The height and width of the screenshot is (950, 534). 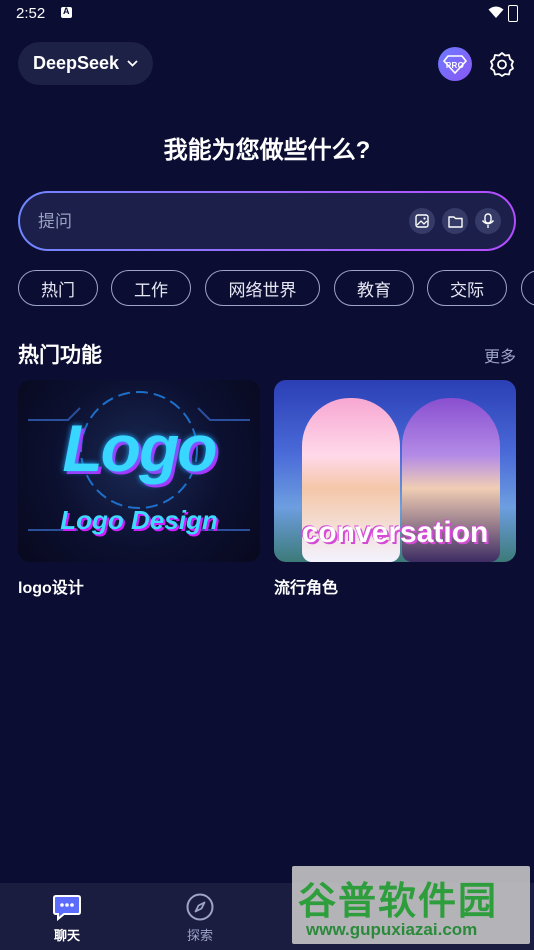 What do you see at coordinates (395, 532) in the screenshot?
I see `conversation-art-text: conversation` at bounding box center [395, 532].